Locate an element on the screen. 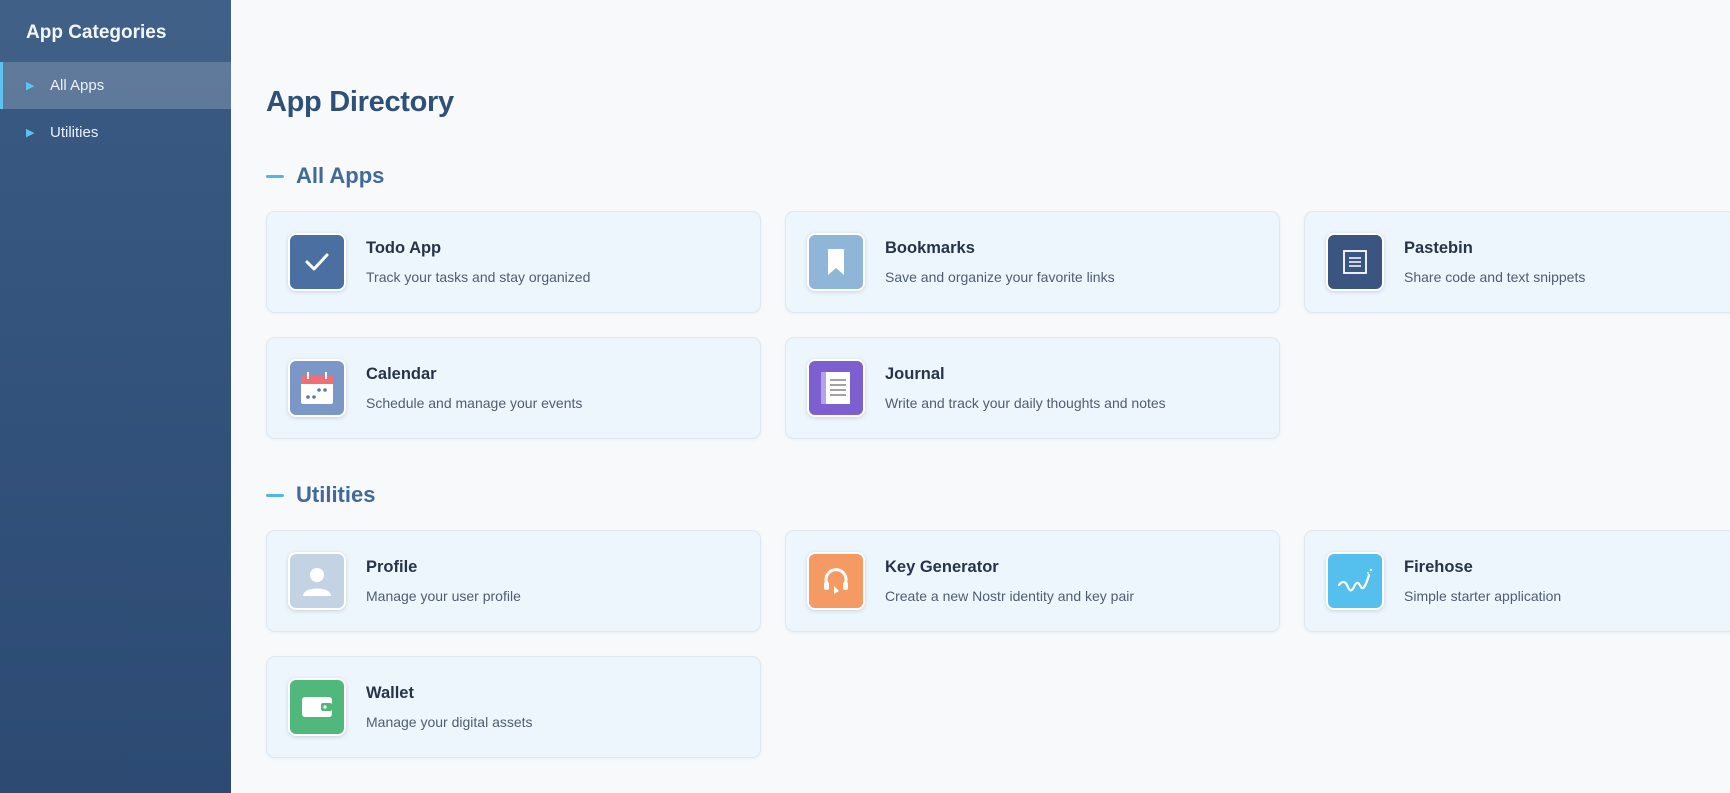 This screenshot has width=1730, height=793. sidebar-item-utilities: ▶ Utilities is located at coordinates (115, 132).